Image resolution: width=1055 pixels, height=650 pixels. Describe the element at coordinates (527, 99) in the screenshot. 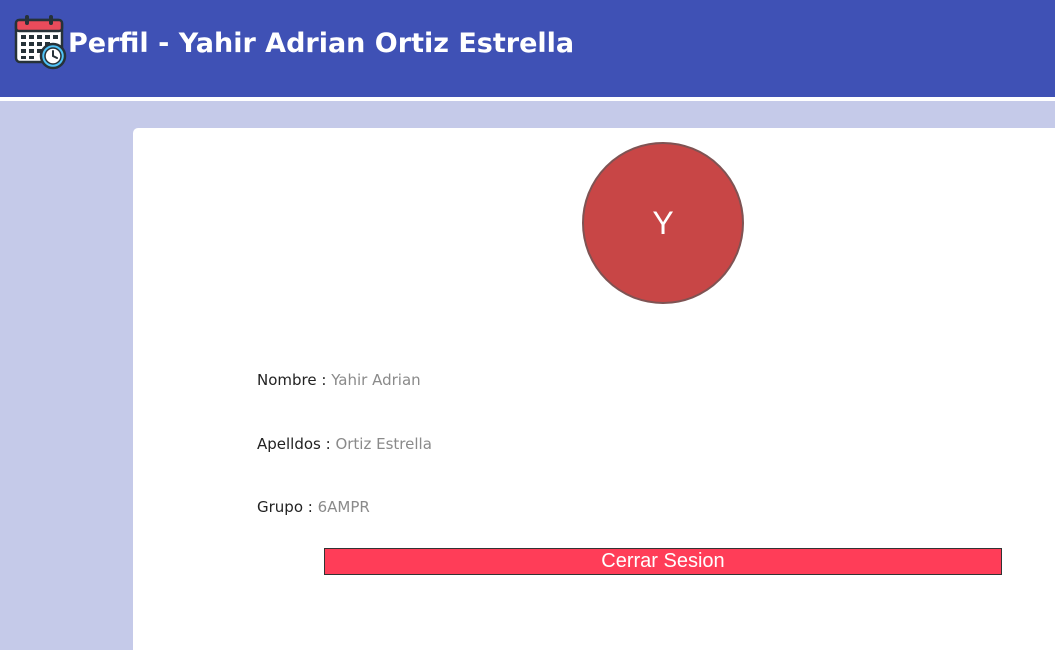

I see `header-divider` at that location.